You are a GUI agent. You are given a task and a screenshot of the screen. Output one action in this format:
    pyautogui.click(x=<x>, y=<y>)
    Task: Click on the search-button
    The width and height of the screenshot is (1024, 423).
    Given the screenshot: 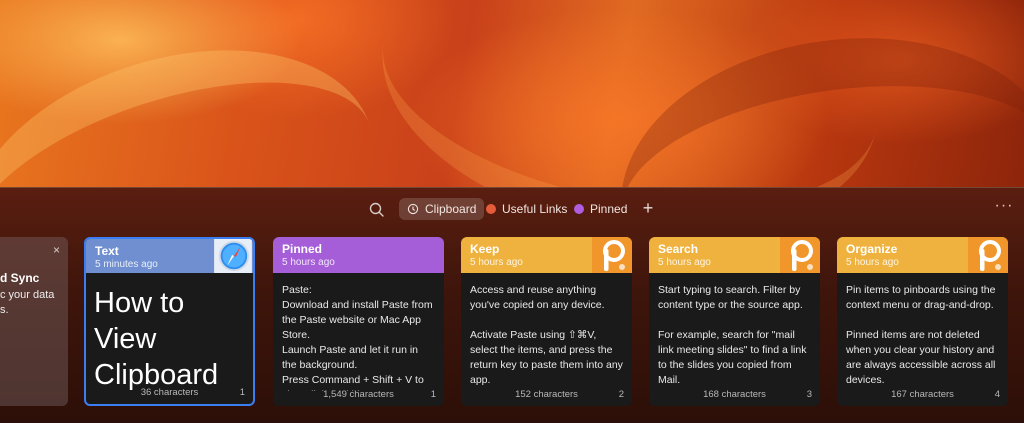 What is the action you would take?
    pyautogui.click(x=377, y=210)
    